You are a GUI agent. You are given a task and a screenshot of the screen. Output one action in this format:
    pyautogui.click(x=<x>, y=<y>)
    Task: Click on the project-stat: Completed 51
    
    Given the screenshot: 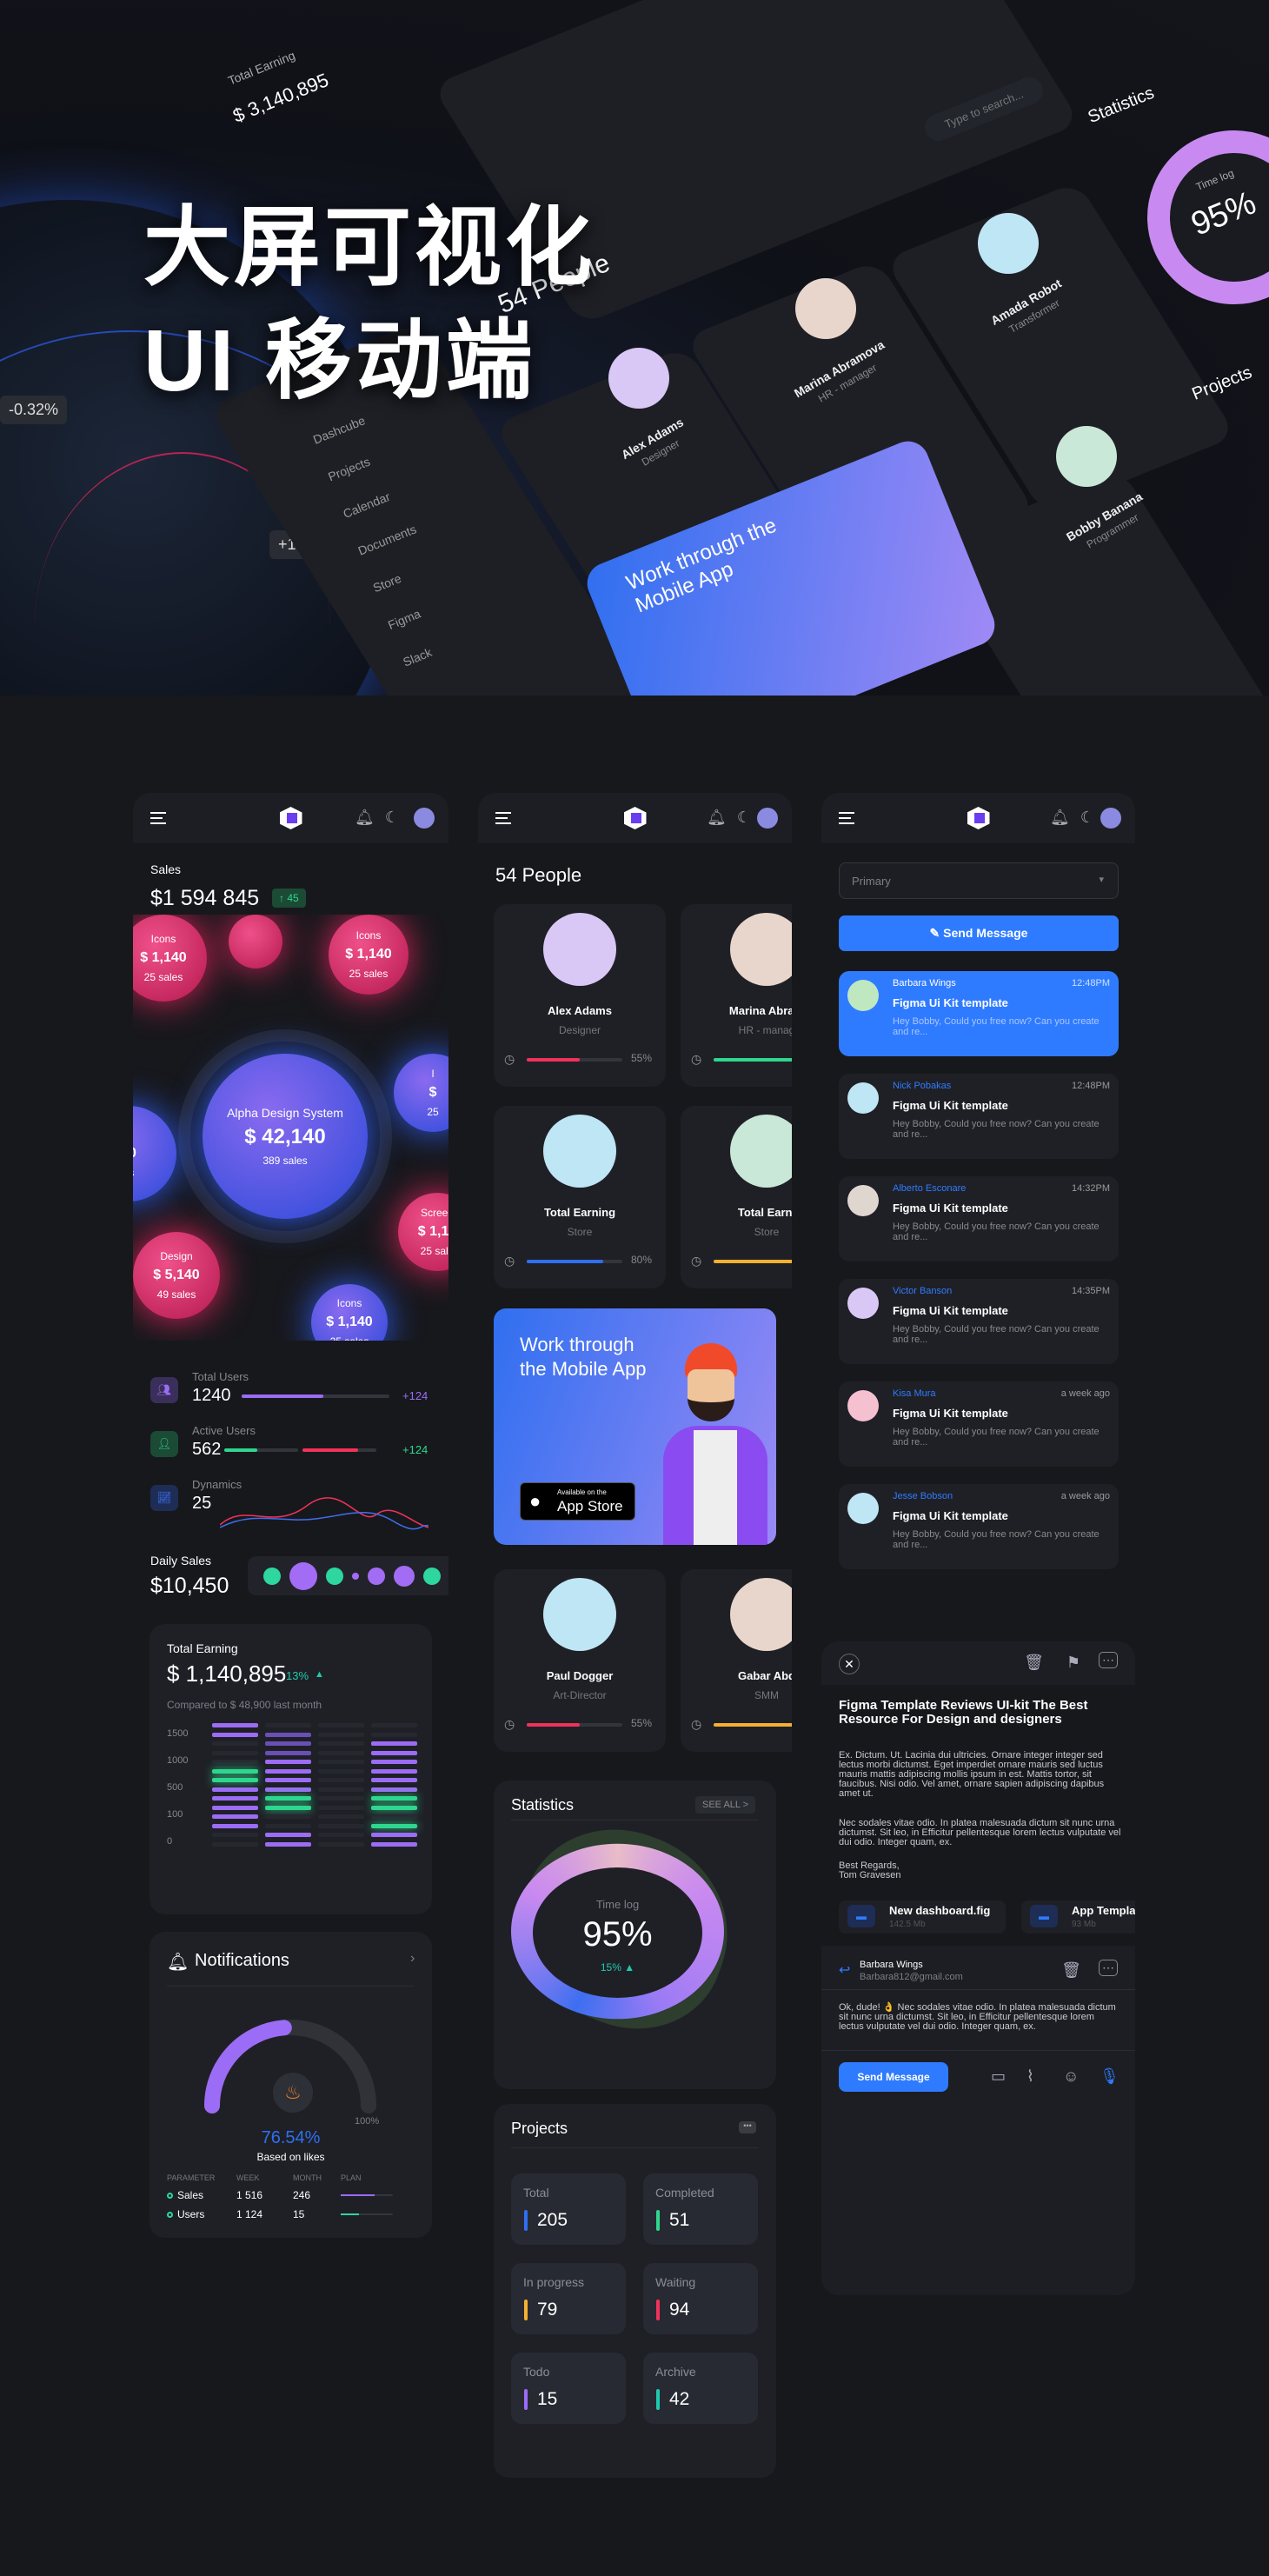 What is the action you would take?
    pyautogui.click(x=700, y=2209)
    